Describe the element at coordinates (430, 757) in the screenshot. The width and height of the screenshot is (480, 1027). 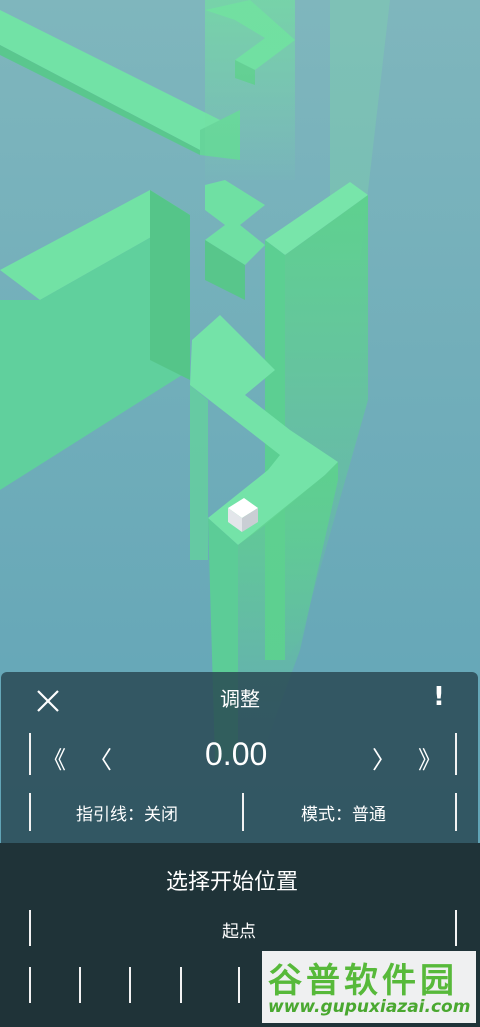
I see `fast-forward-button: 》` at that location.